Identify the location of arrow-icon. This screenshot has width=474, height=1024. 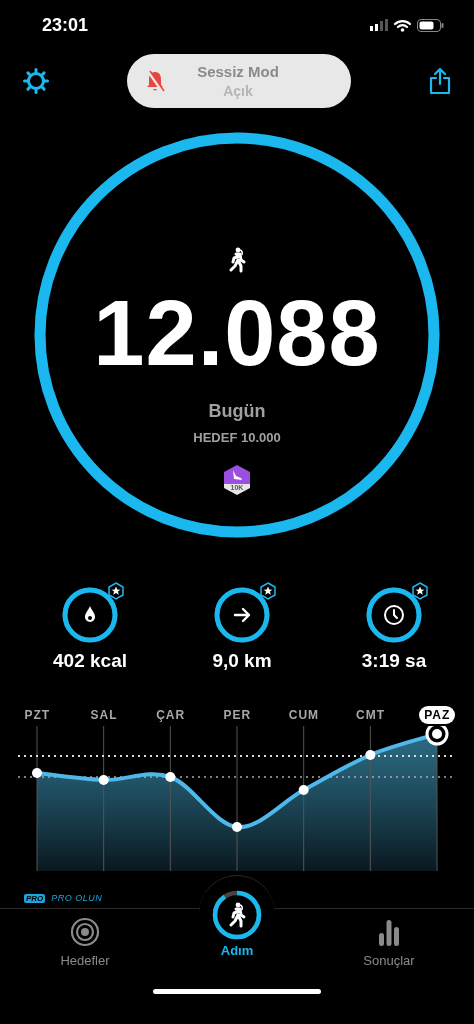
(242, 615).